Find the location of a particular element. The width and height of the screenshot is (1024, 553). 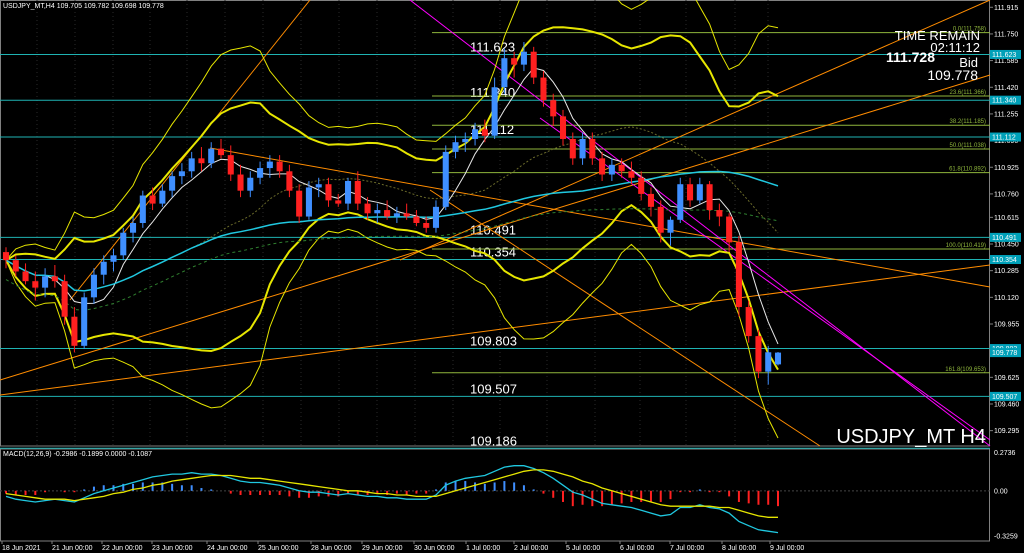

time-tick-label: 30 Jun 00:00 is located at coordinates (434, 548).